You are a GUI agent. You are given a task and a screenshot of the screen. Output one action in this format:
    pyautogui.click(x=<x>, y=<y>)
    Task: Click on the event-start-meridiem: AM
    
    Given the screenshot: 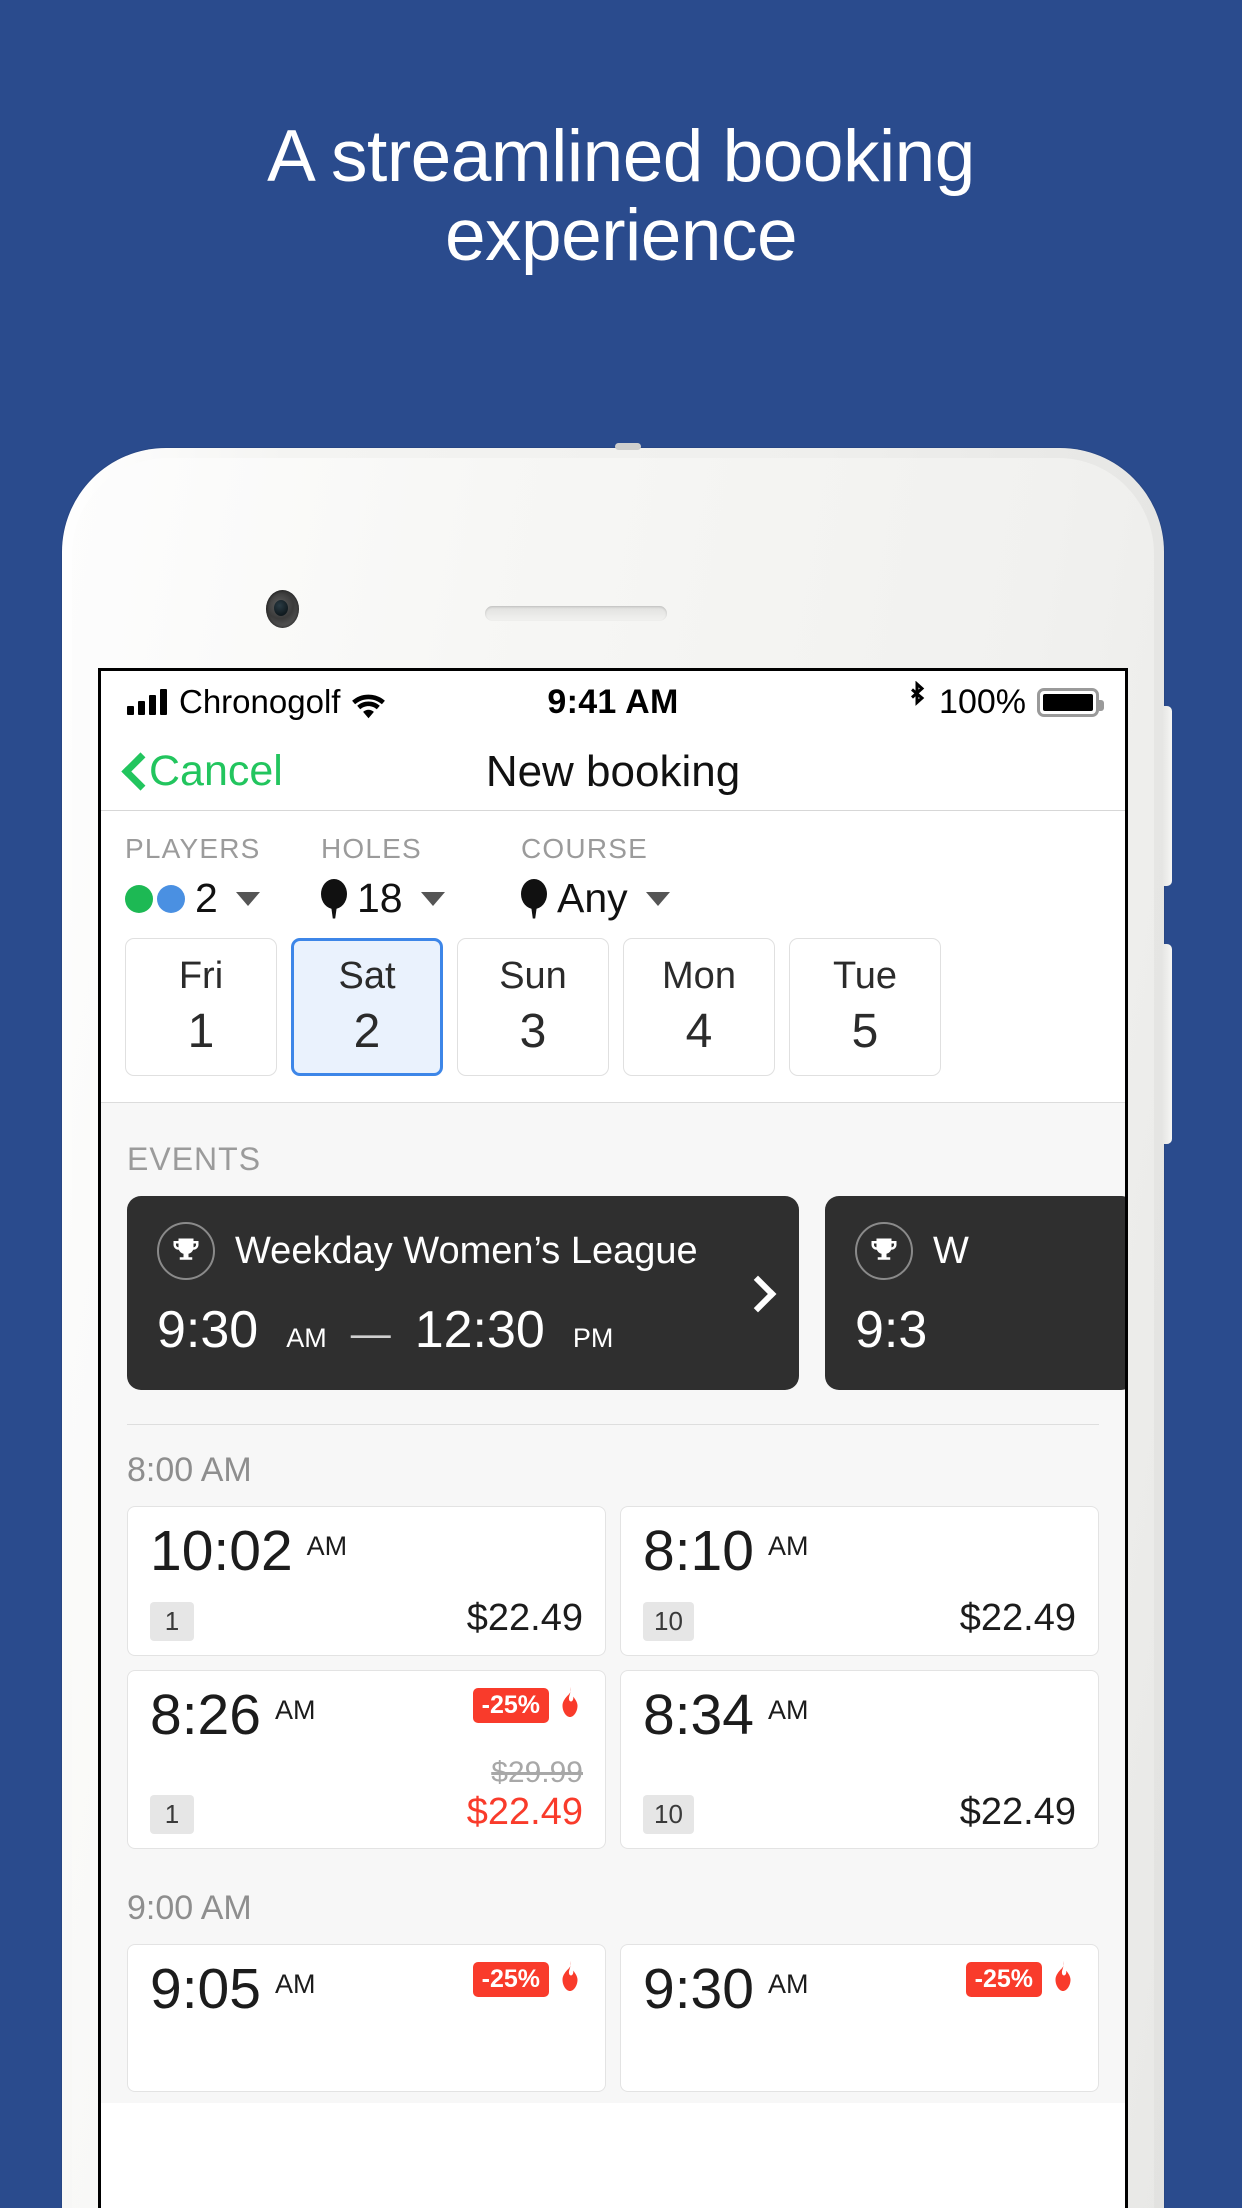 What is the action you would take?
    pyautogui.click(x=306, y=1338)
    